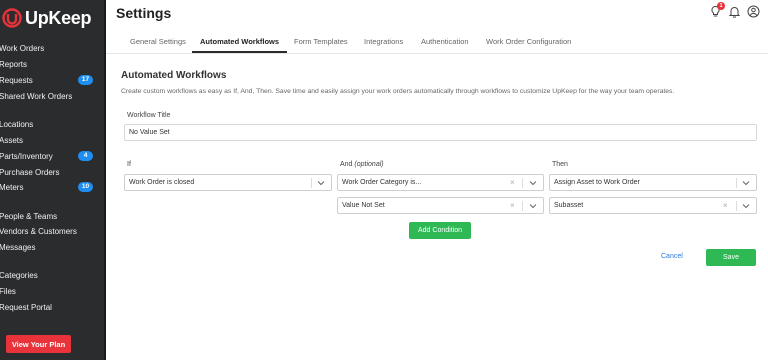 The image size is (768, 360). Describe the element at coordinates (26, 307) in the screenshot. I see `sidebar-item-label: Request Portal` at that location.